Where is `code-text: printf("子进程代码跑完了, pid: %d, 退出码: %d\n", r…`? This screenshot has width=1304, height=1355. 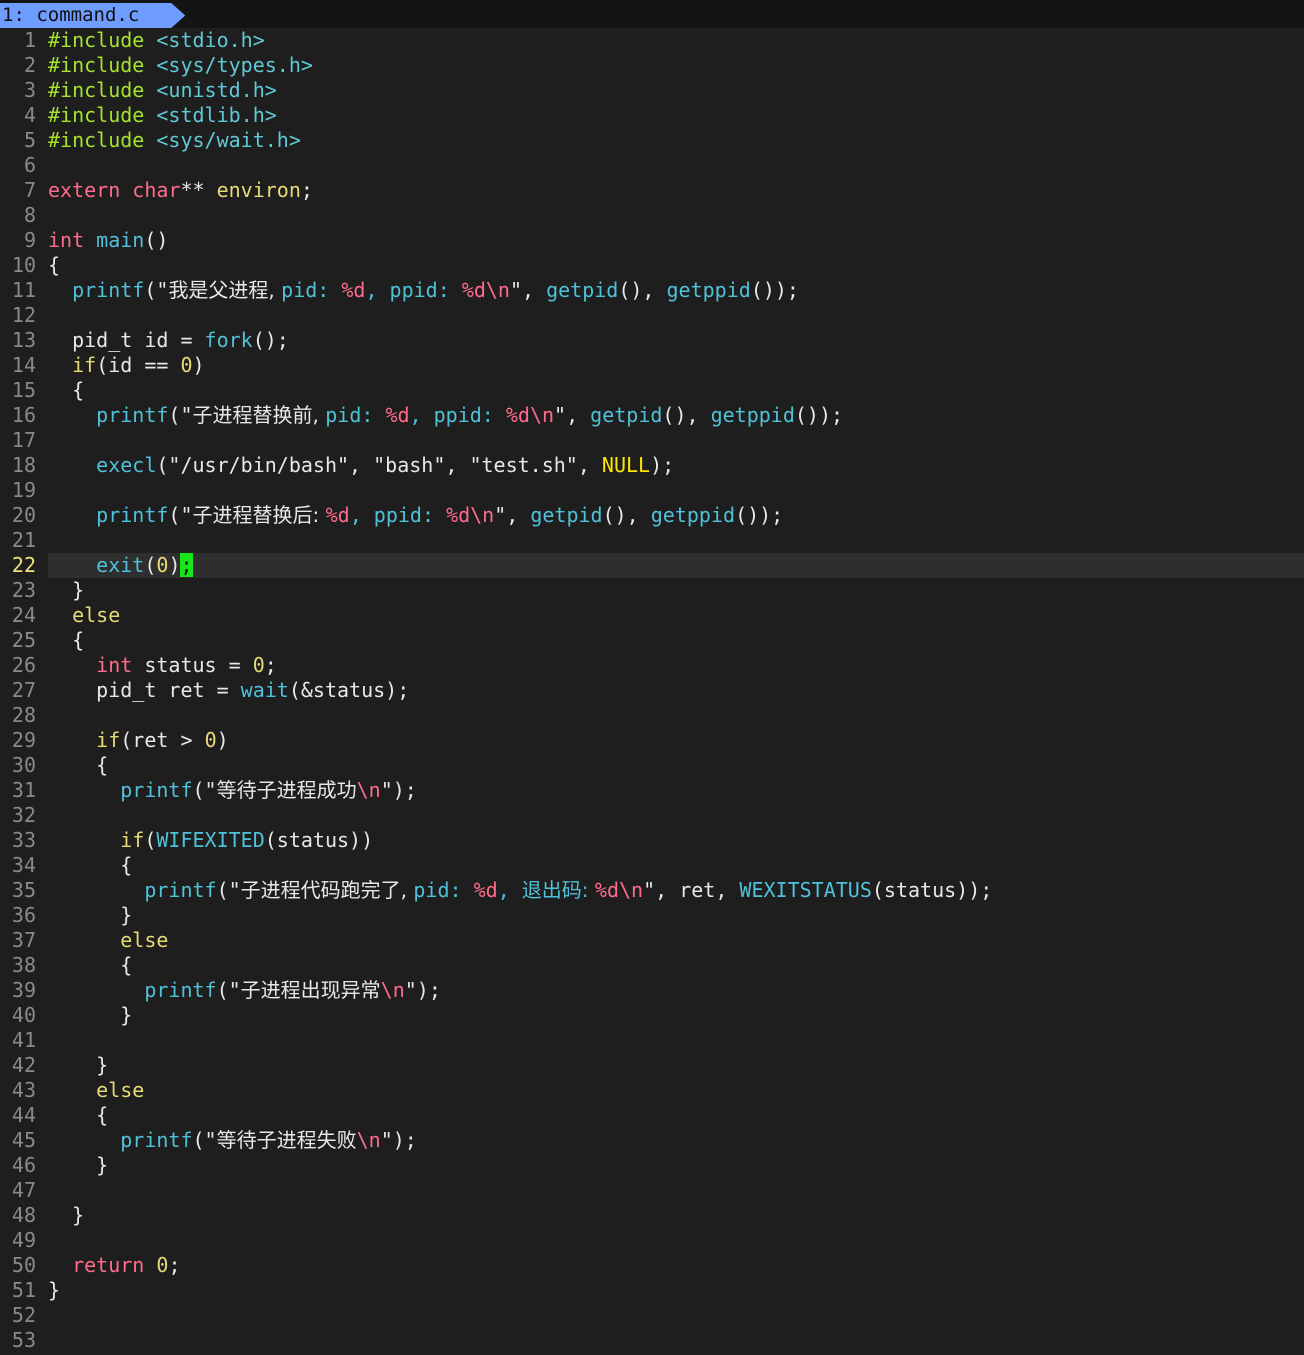 code-text: printf("子进程代码跑完了, pid: %d, 退出码: %d\n", r… is located at coordinates (676, 890).